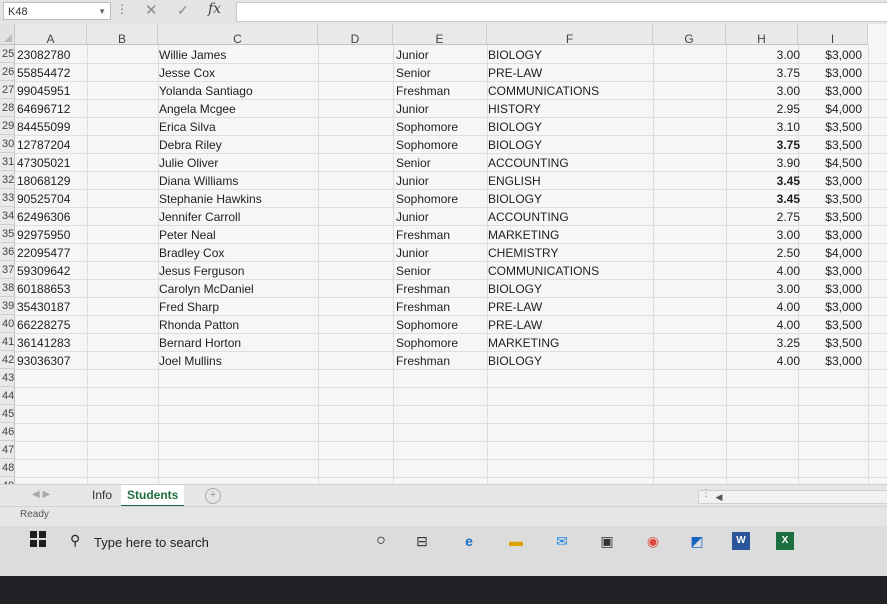  What do you see at coordinates (7, 396) in the screenshot?
I see `row-header: 44` at bounding box center [7, 396].